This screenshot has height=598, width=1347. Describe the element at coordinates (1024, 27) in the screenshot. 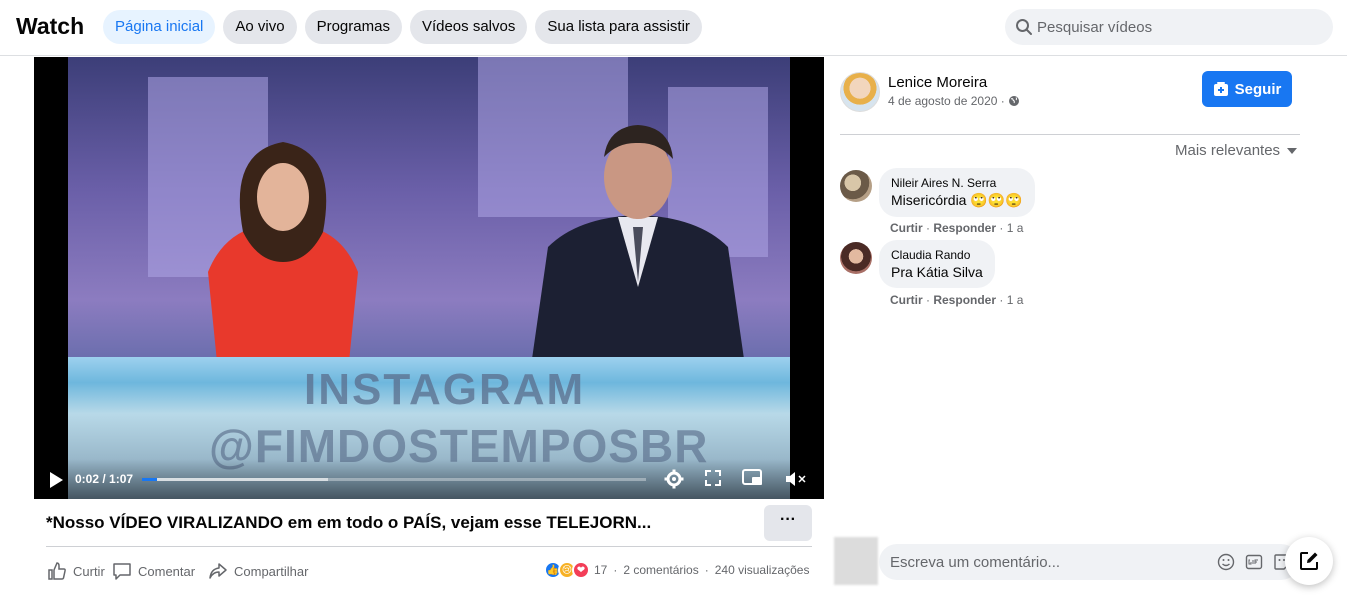

I see `search-icon` at that location.